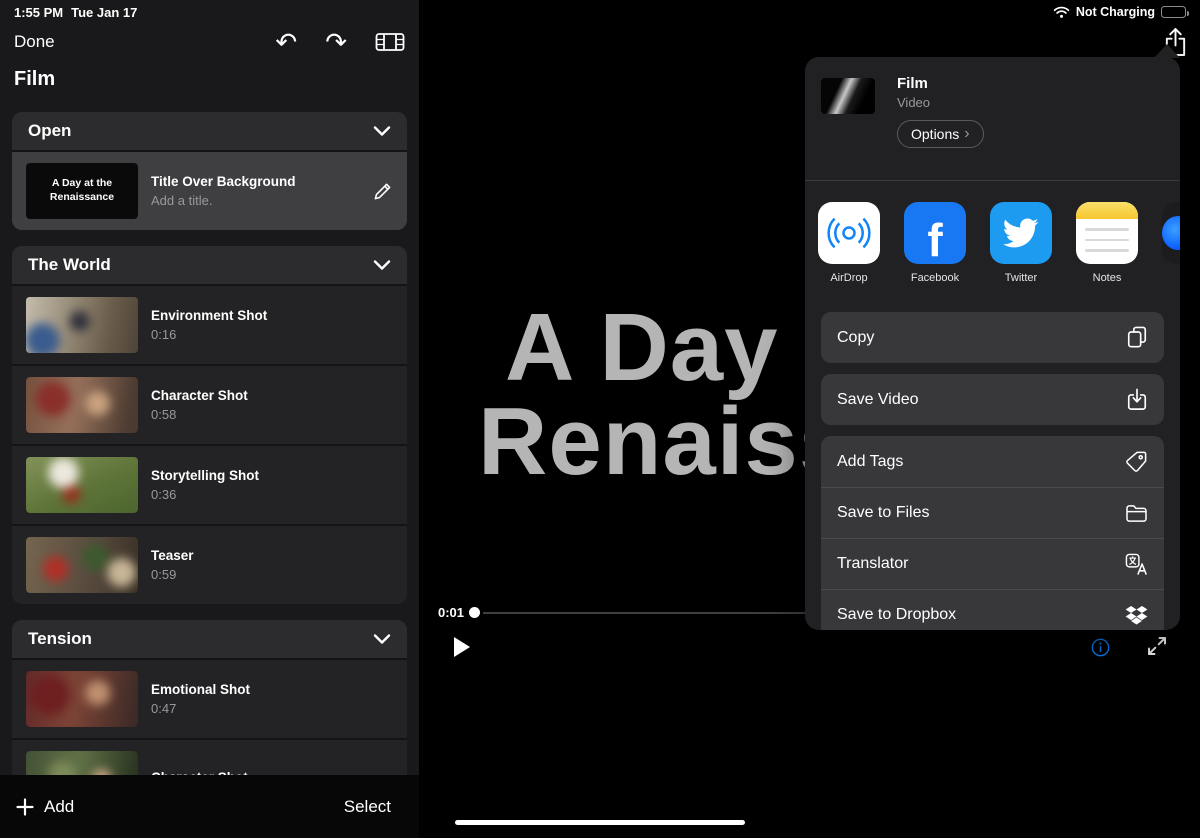 The image size is (1200, 838). I want to click on notes-icon, so click(1107, 233).